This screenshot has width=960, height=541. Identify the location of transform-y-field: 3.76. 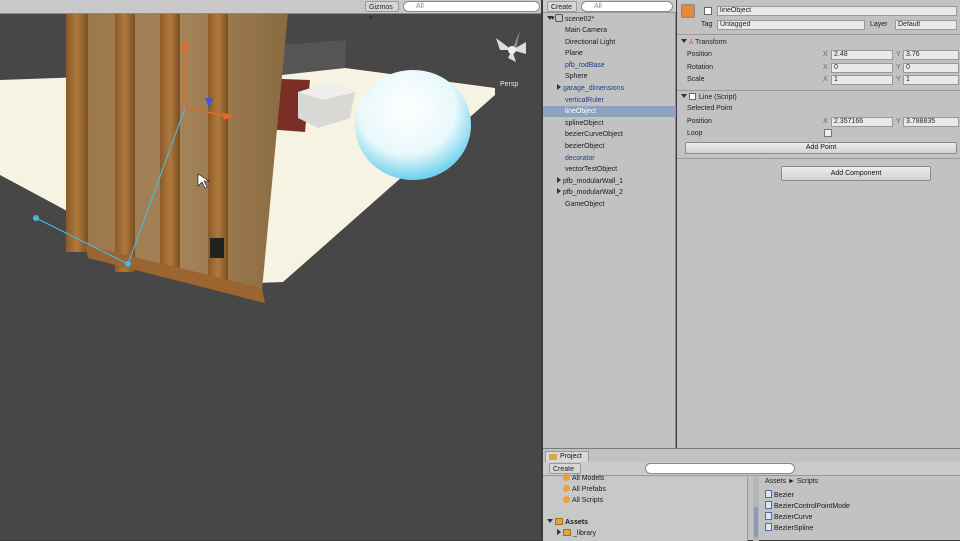
(931, 55).